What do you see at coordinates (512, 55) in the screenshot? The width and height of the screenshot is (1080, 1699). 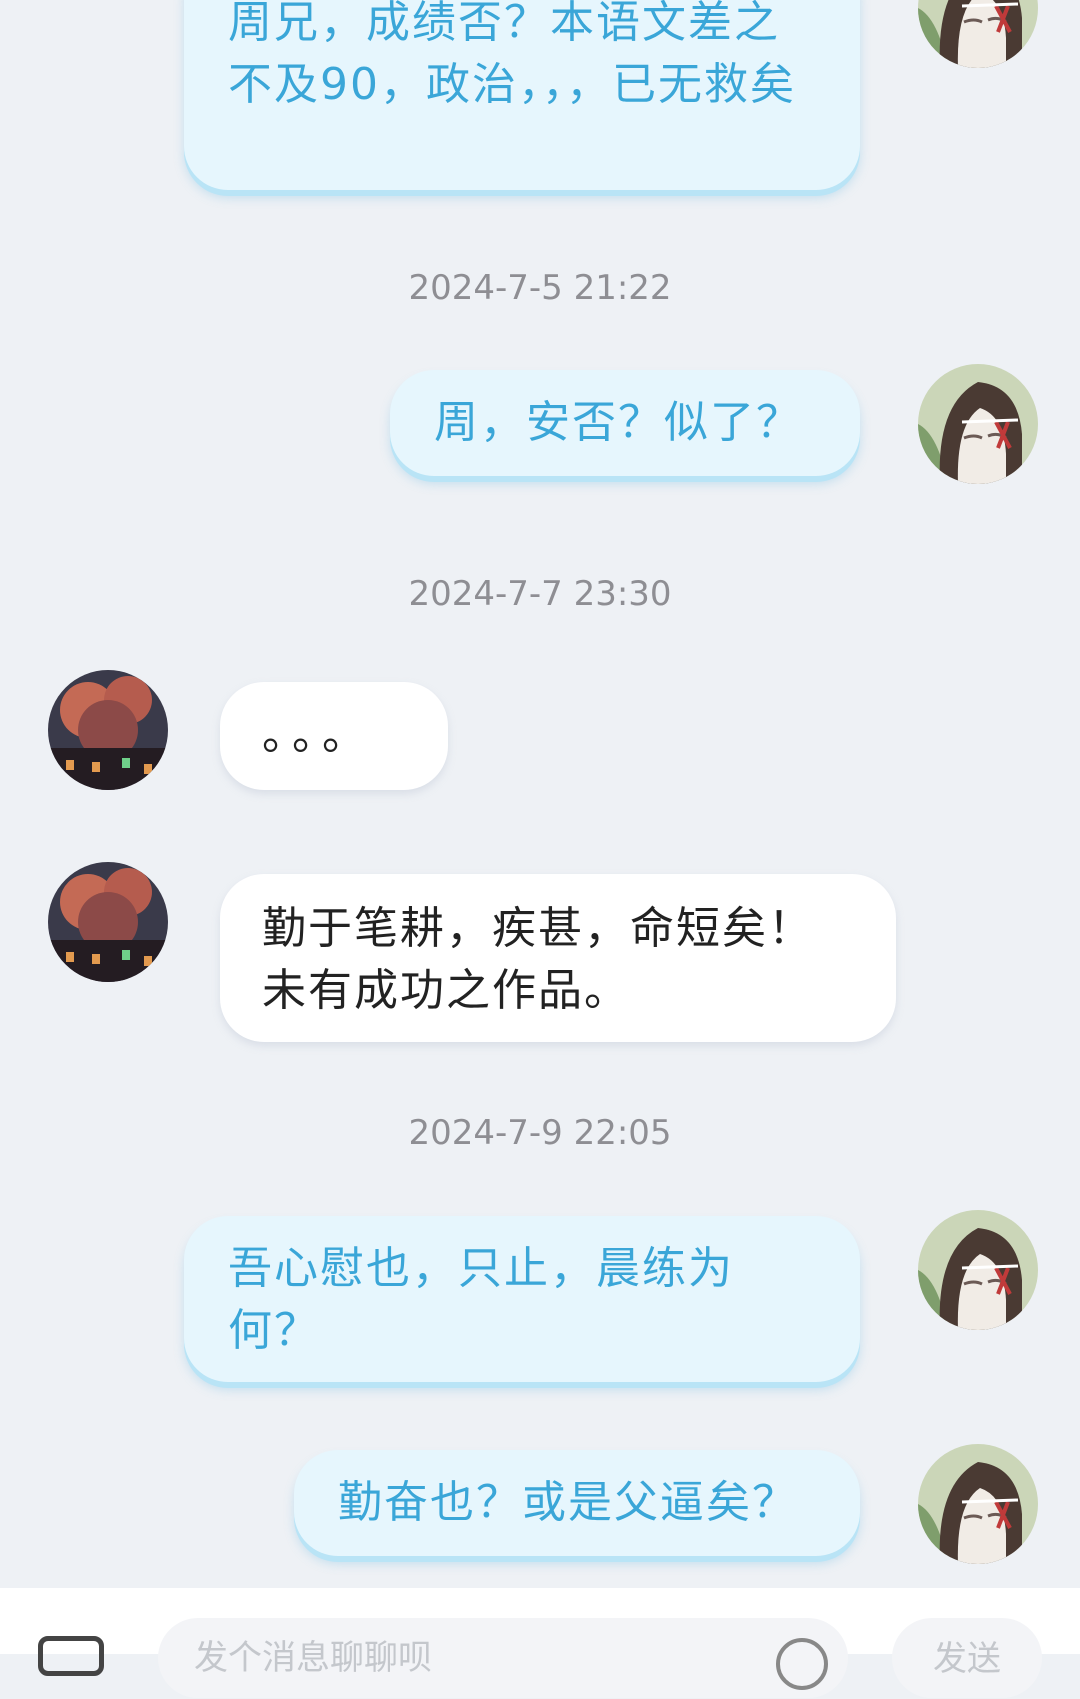 I see `message-text: 周兄，成绩否？本语文差之不及90，政治，，，已无救矣` at bounding box center [512, 55].